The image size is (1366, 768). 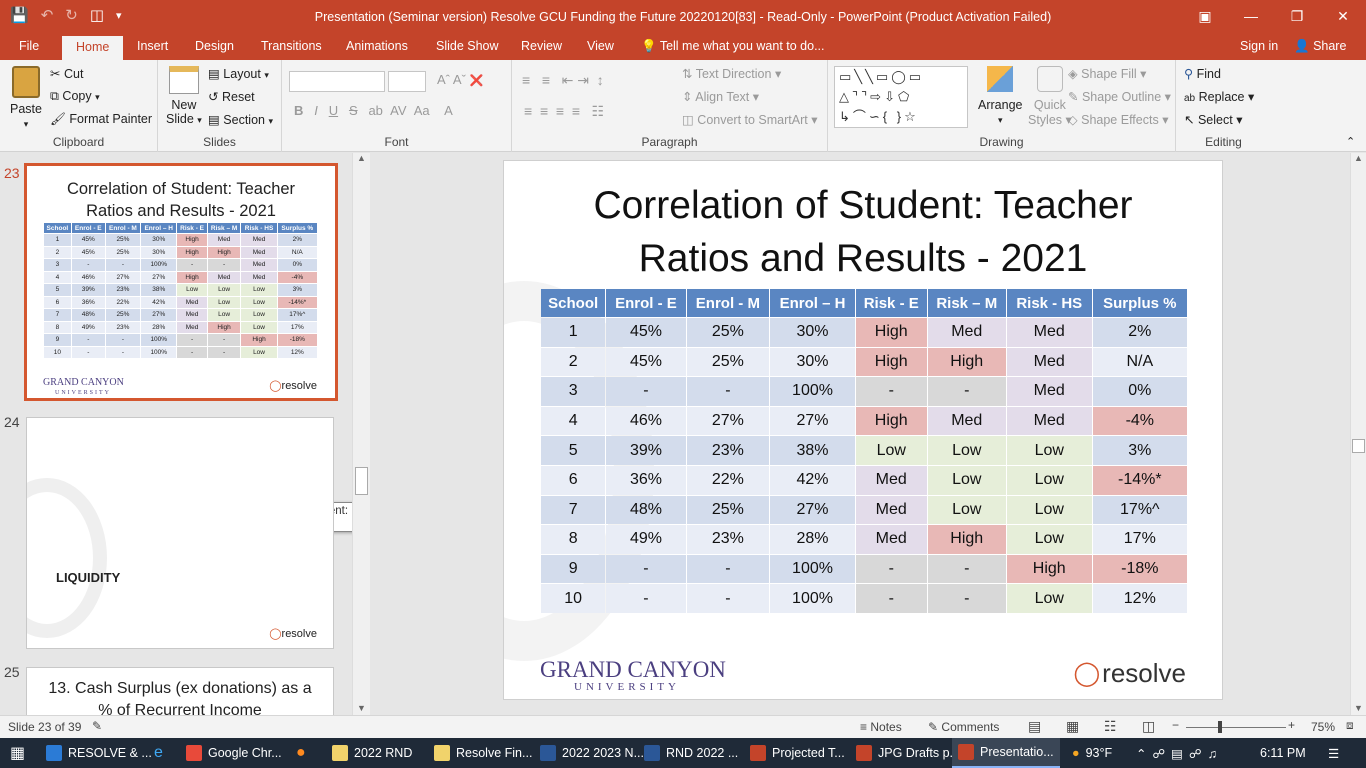 What do you see at coordinates (97, 726) in the screenshot?
I see `spelling-icon: ✎` at bounding box center [97, 726].